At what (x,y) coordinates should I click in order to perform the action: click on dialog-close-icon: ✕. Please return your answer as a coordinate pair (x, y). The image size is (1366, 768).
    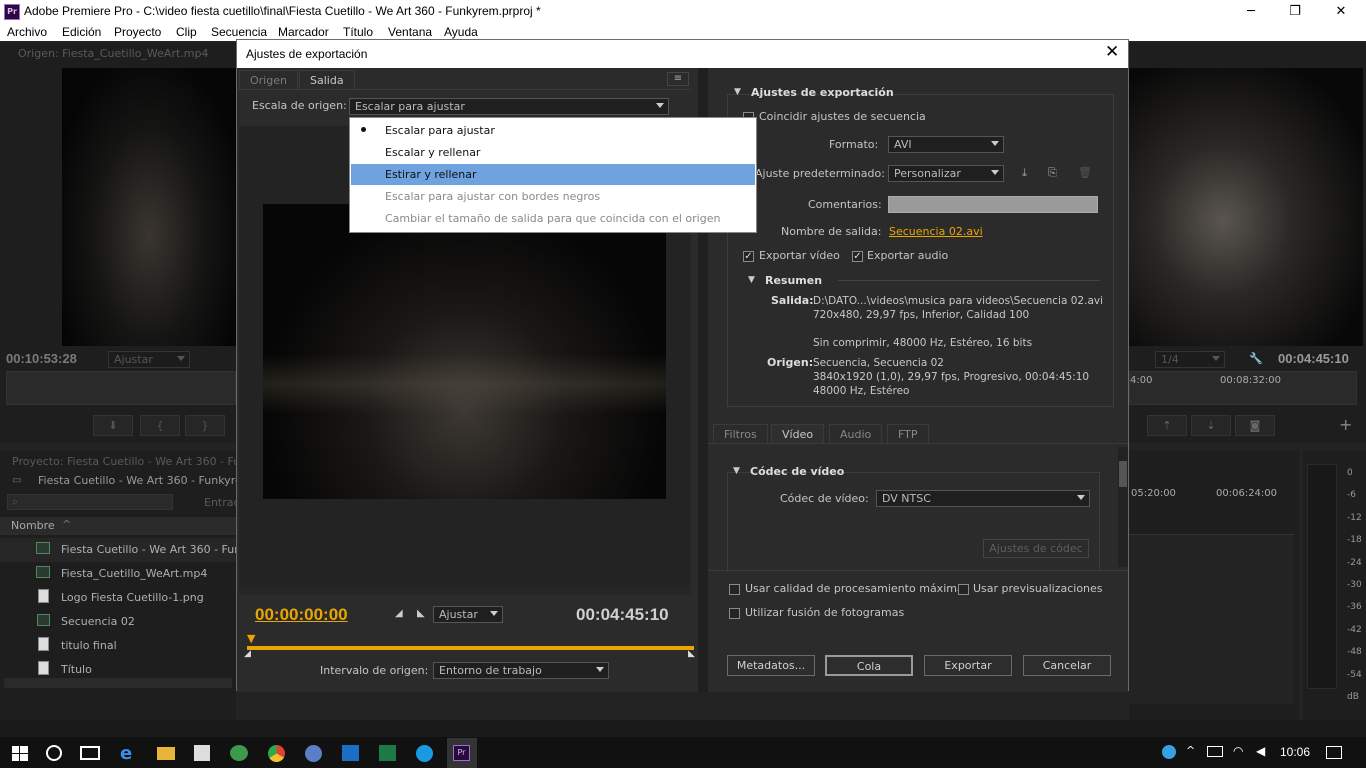
    Looking at the image, I should click on (1112, 52).